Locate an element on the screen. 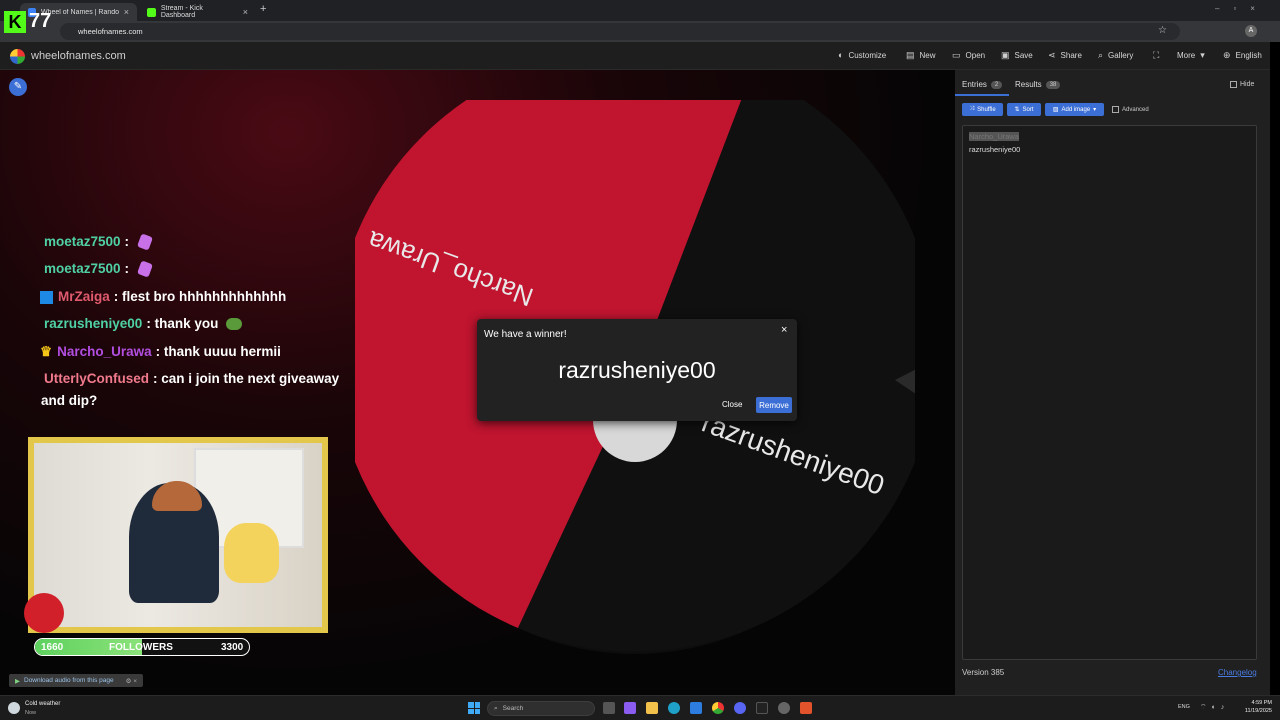 The image size is (1280, 720). customize-button: ◐ Customize is located at coordinates (862, 55).